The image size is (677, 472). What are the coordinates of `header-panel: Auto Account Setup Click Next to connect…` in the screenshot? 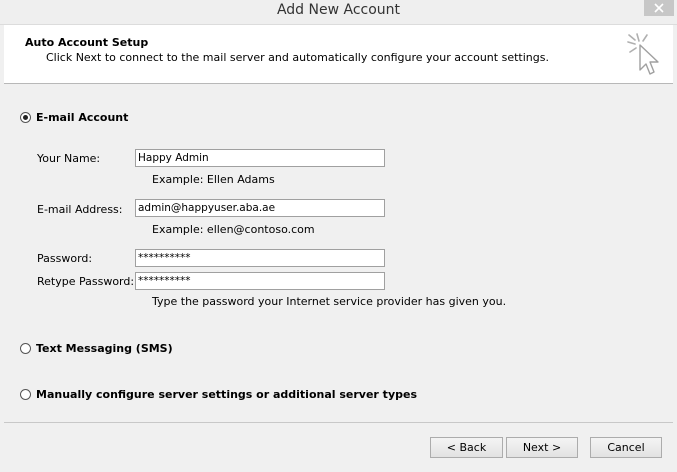 It's located at (338, 54).